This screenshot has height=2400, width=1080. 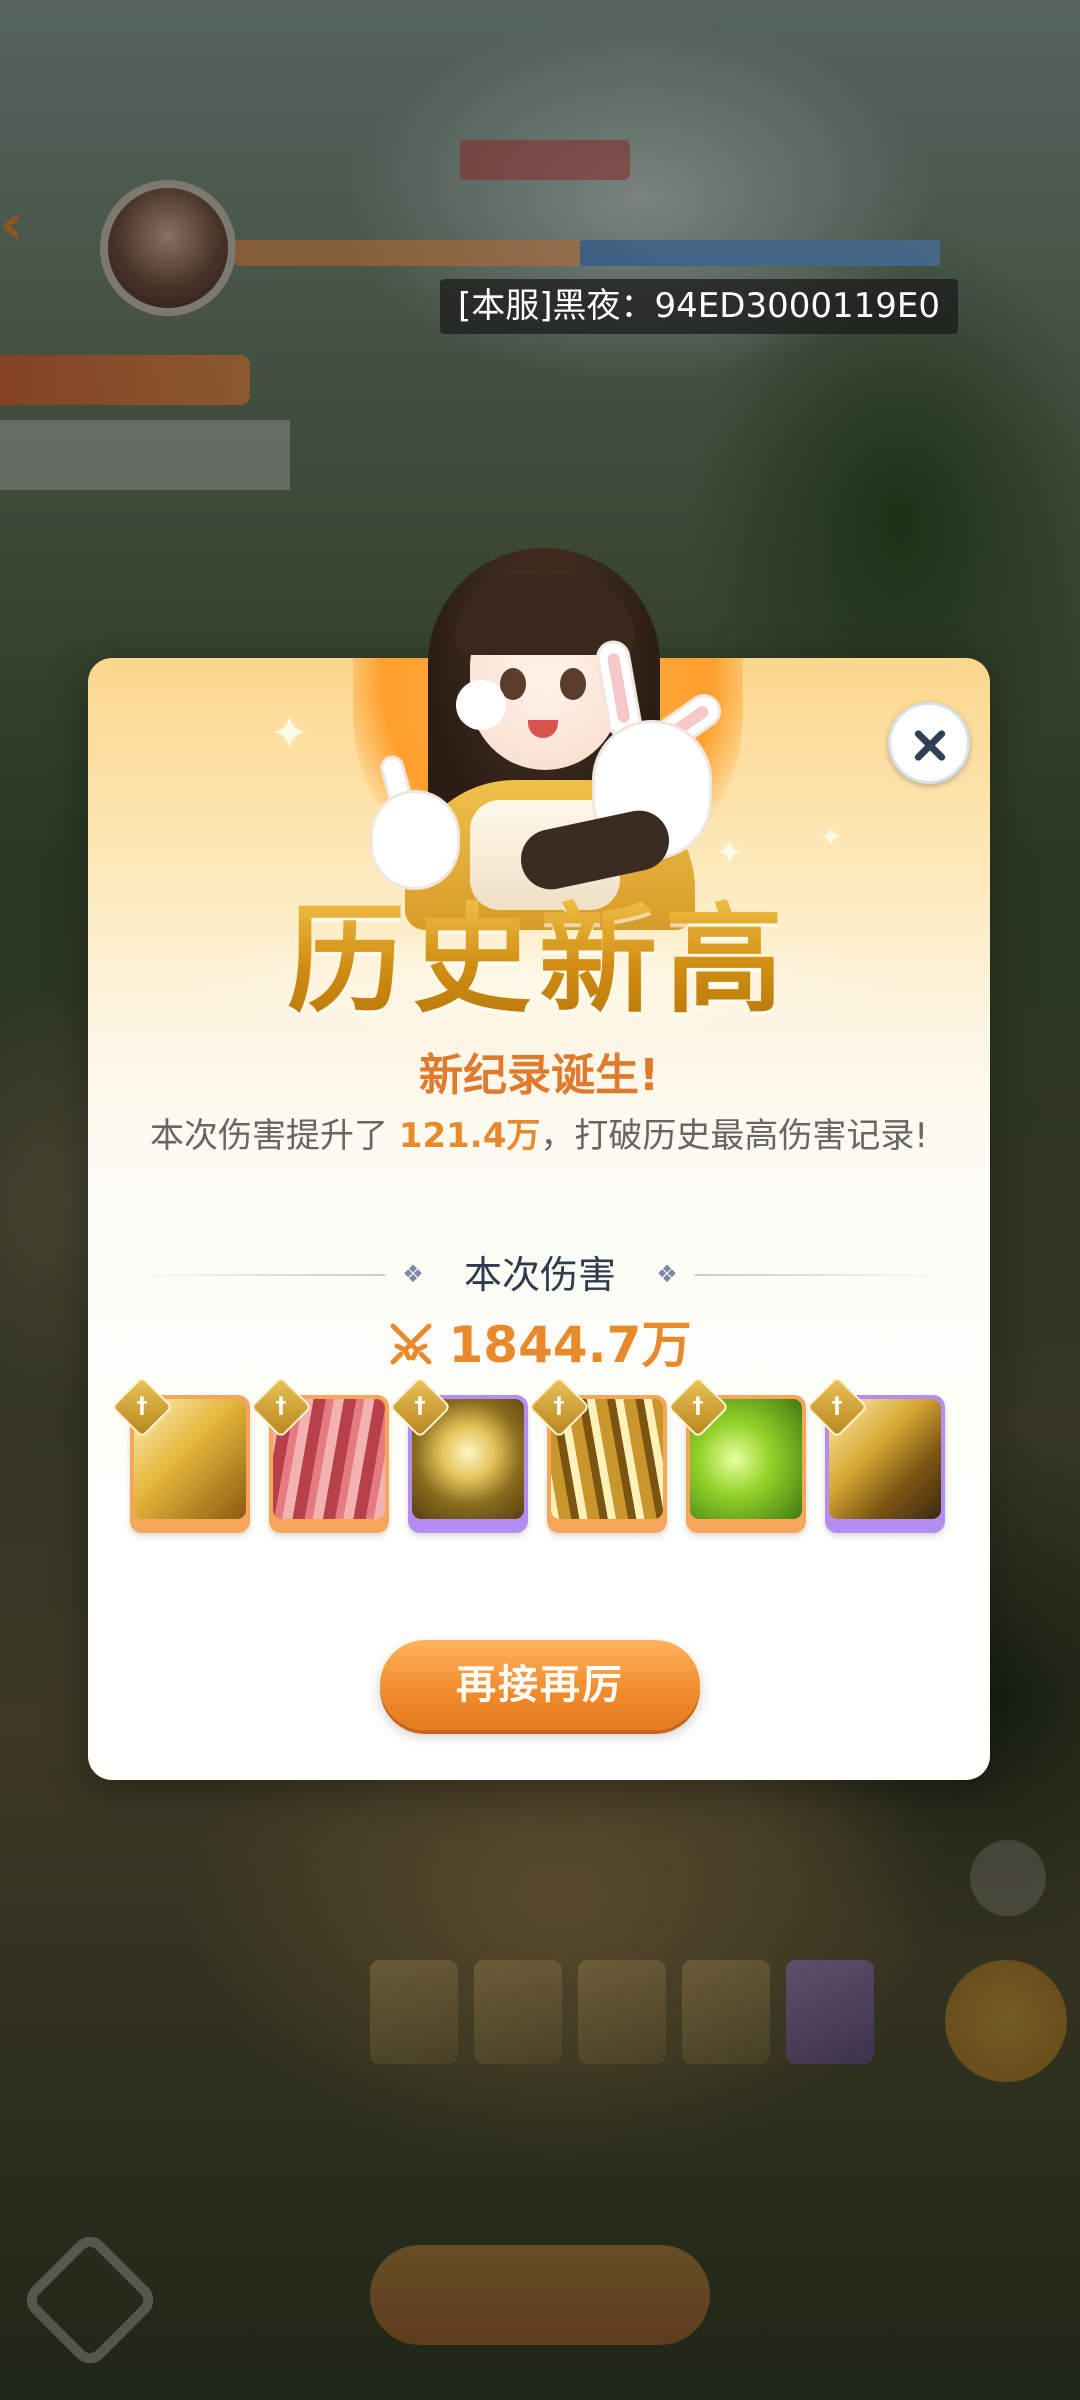 I want to click on divider-line-right, so click(x=822, y=1275).